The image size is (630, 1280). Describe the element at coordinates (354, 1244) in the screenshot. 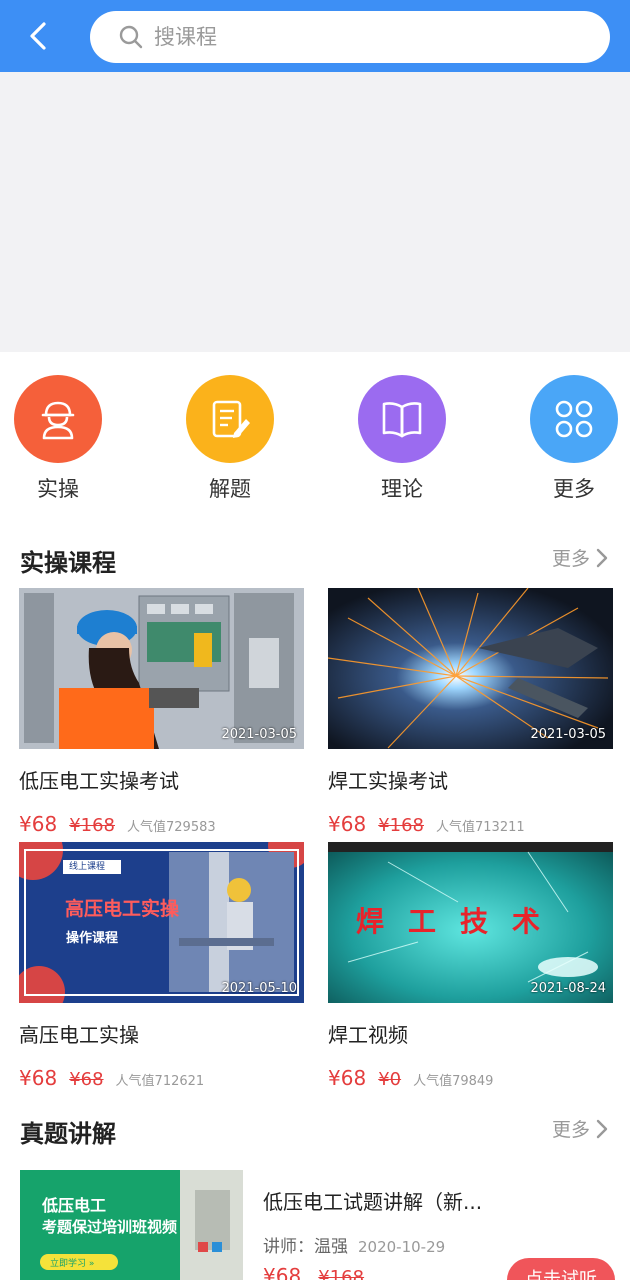

I see `lecture-meta: 讲师：温强 2020-10-29` at that location.